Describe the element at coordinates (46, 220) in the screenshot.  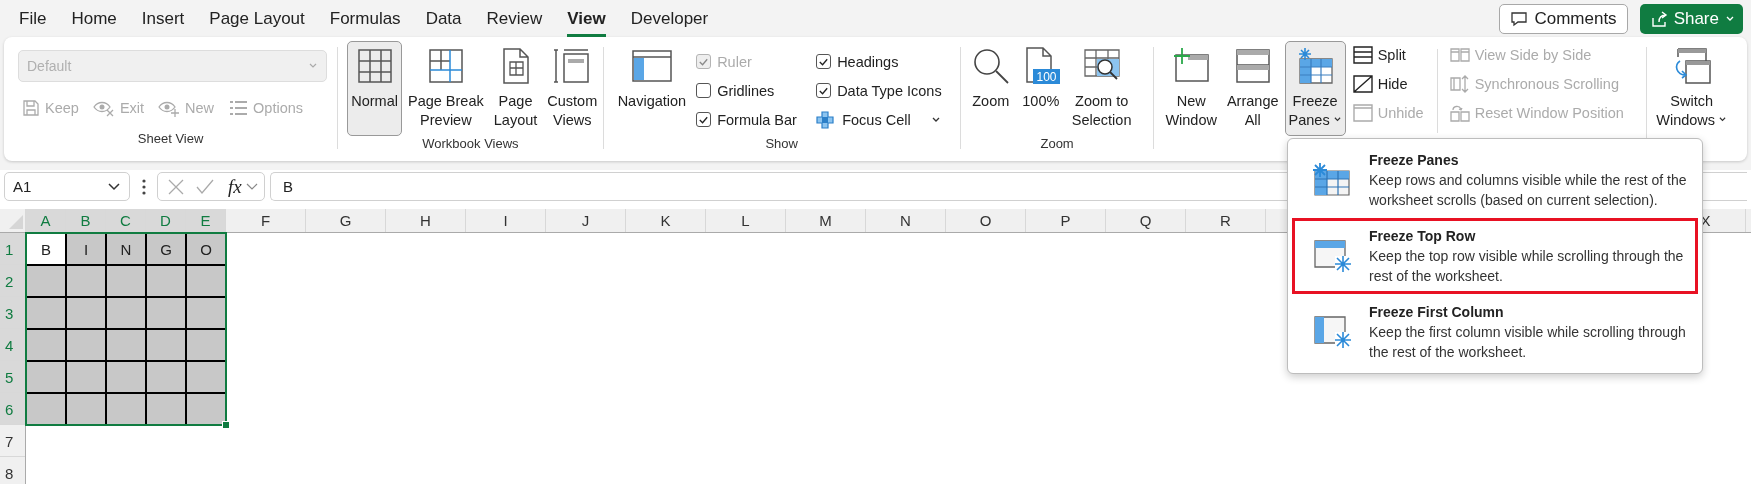
I see `column-header: A` at that location.